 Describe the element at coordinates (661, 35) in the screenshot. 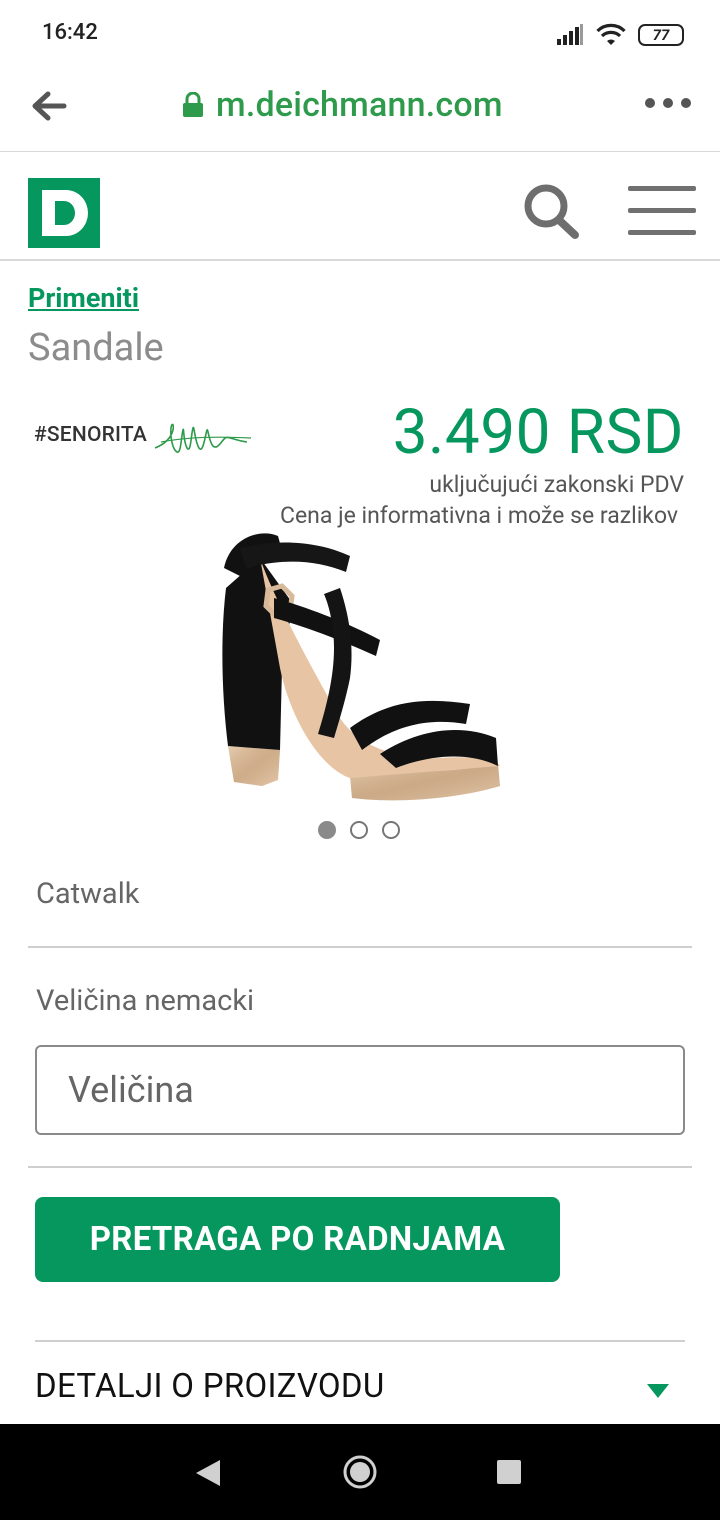

I see `battery-indicator: 77` at that location.